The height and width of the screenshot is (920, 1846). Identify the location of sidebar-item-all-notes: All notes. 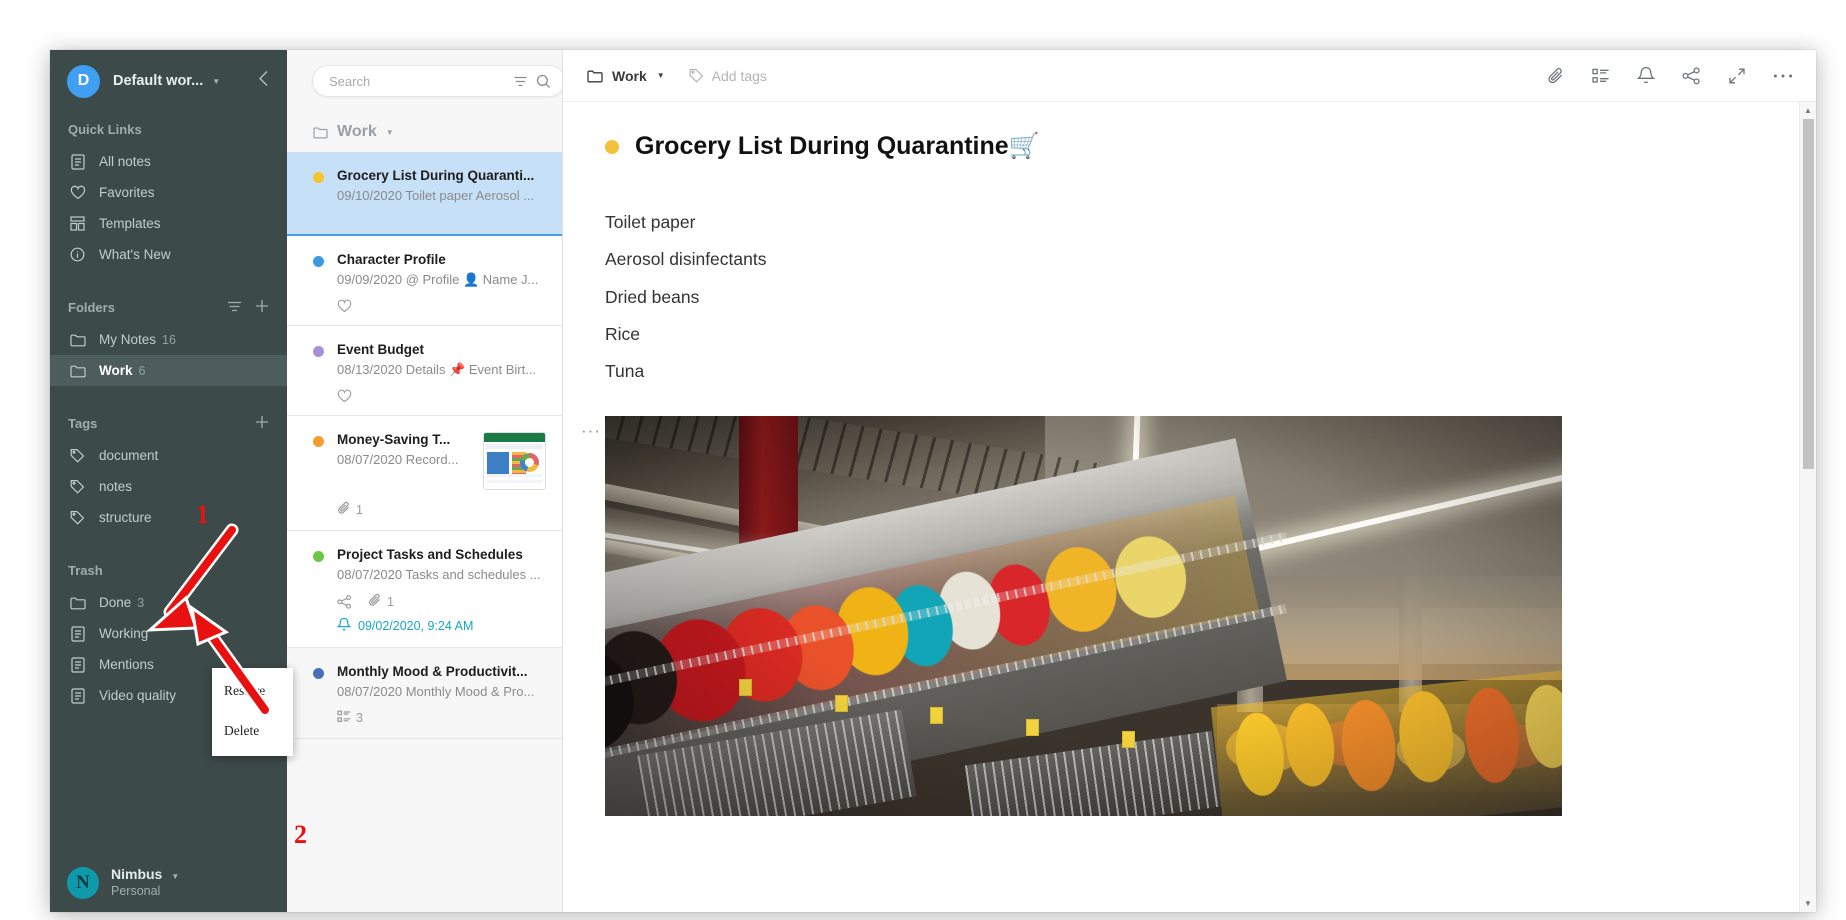
(168, 161).